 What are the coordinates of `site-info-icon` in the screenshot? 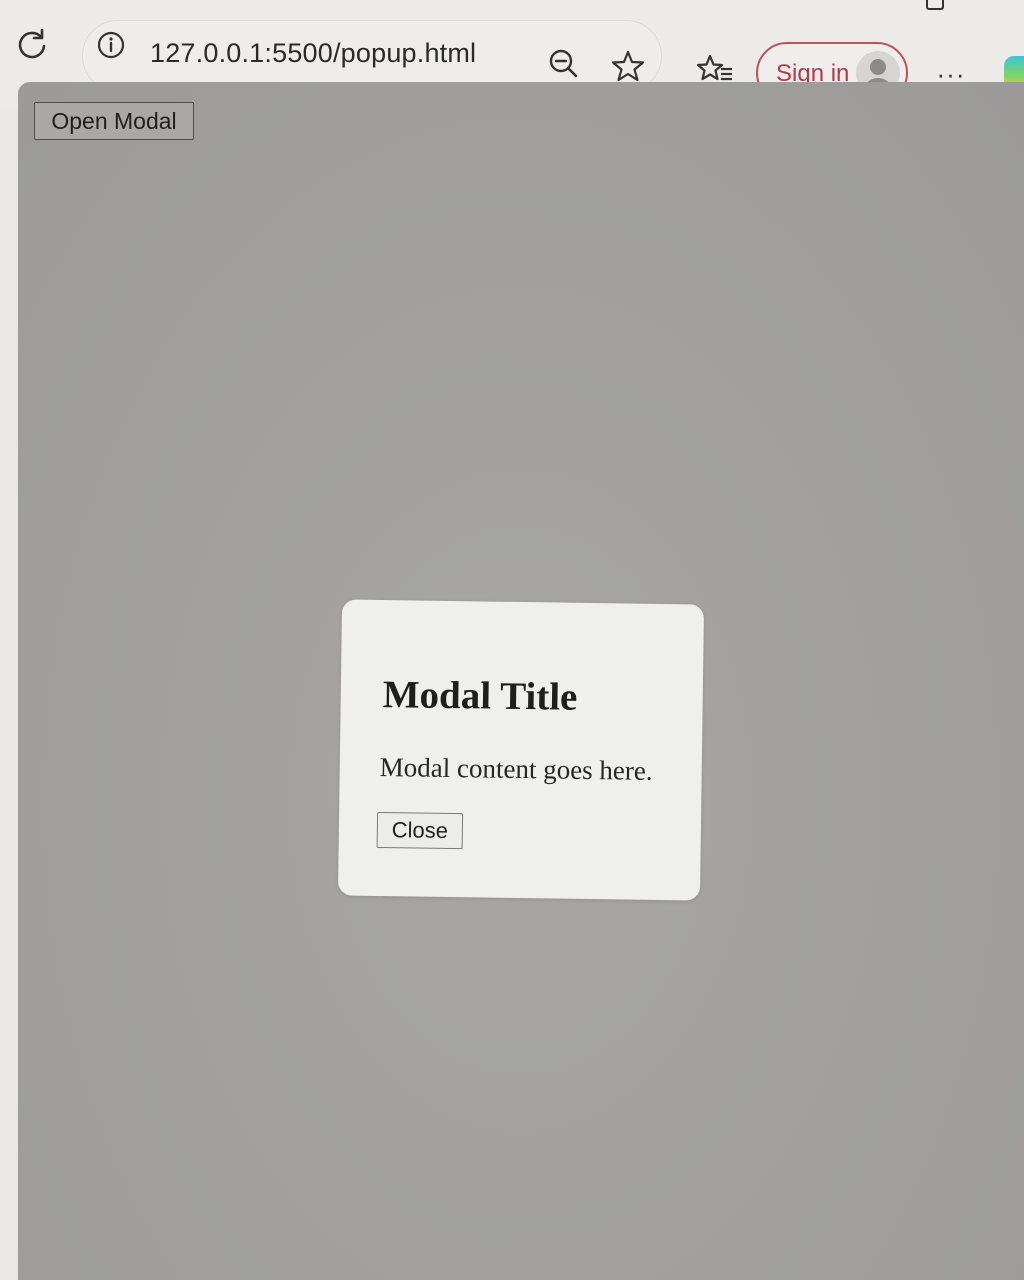 It's located at (111, 45).